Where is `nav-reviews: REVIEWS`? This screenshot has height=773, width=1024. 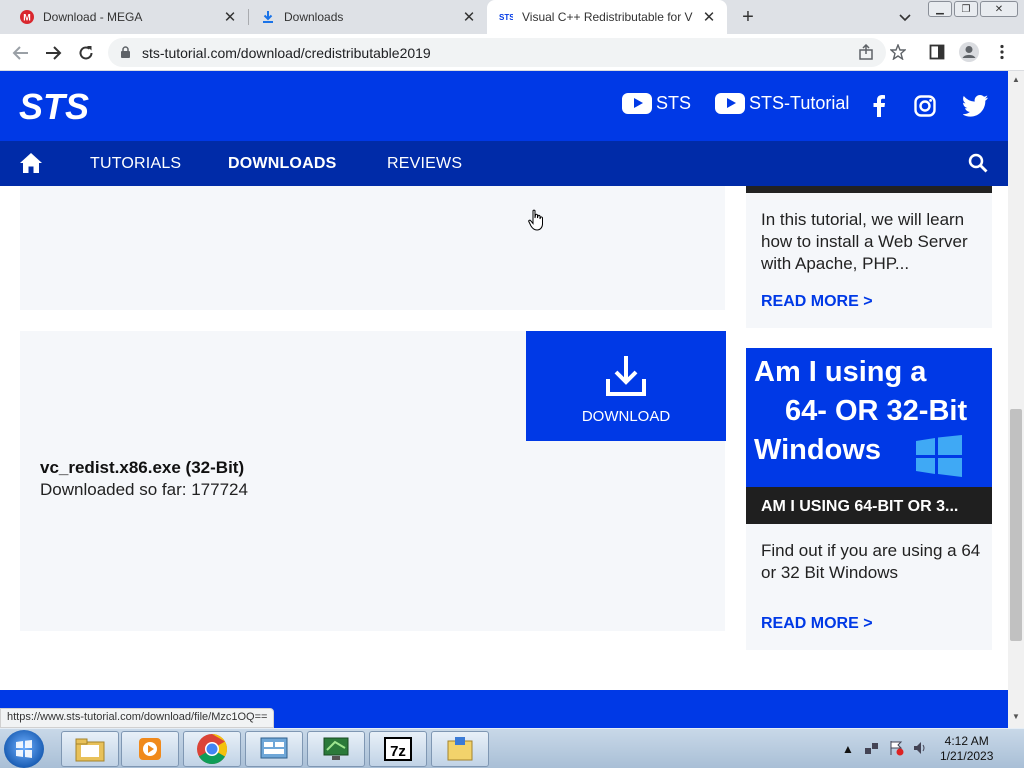 nav-reviews: REVIEWS is located at coordinates (424, 164).